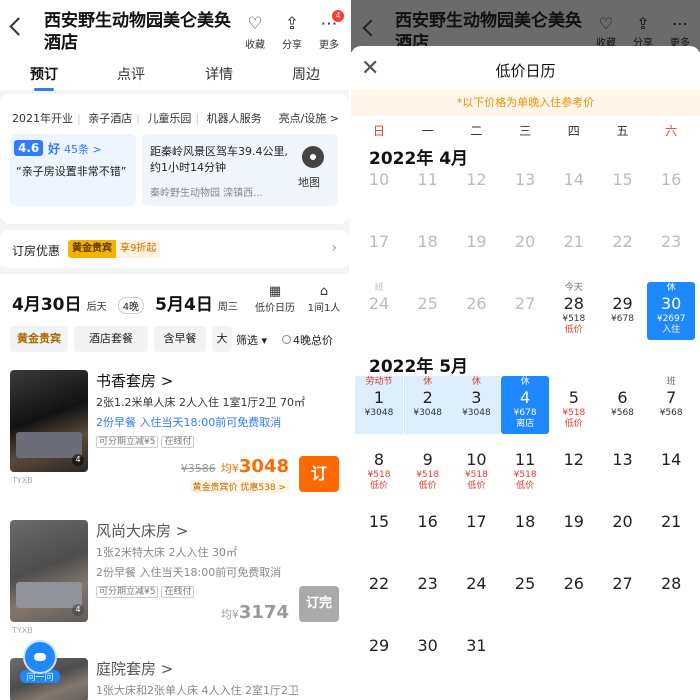 The image size is (700, 700). What do you see at coordinates (643, 23) in the screenshot?
I see `share-icon: ⇪` at bounding box center [643, 23].